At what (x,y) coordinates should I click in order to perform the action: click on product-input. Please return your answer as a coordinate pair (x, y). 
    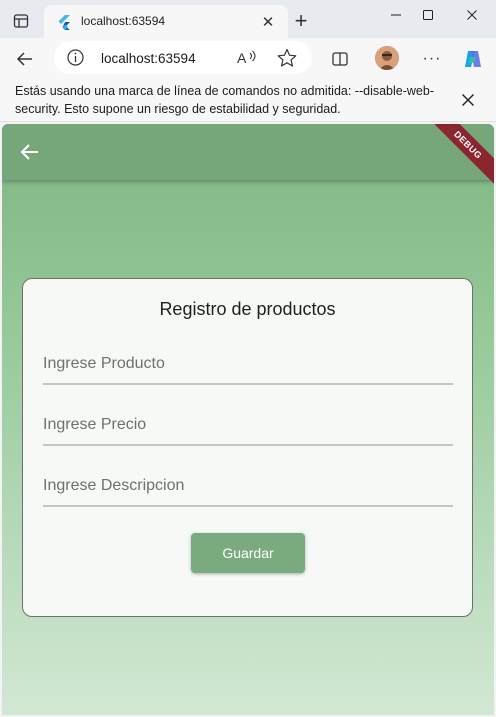
    Looking at the image, I should click on (248, 364).